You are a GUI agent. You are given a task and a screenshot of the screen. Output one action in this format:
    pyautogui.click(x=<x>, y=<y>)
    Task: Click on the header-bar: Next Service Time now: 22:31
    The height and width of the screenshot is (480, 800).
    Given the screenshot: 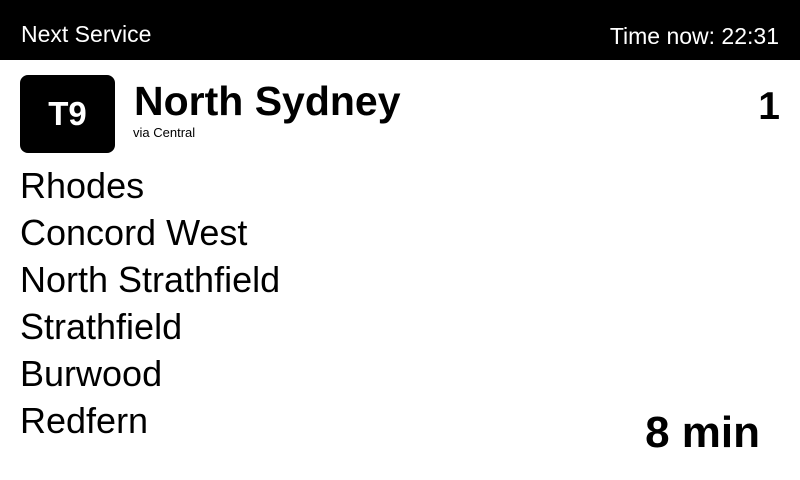 What is the action you would take?
    pyautogui.click(x=400, y=30)
    